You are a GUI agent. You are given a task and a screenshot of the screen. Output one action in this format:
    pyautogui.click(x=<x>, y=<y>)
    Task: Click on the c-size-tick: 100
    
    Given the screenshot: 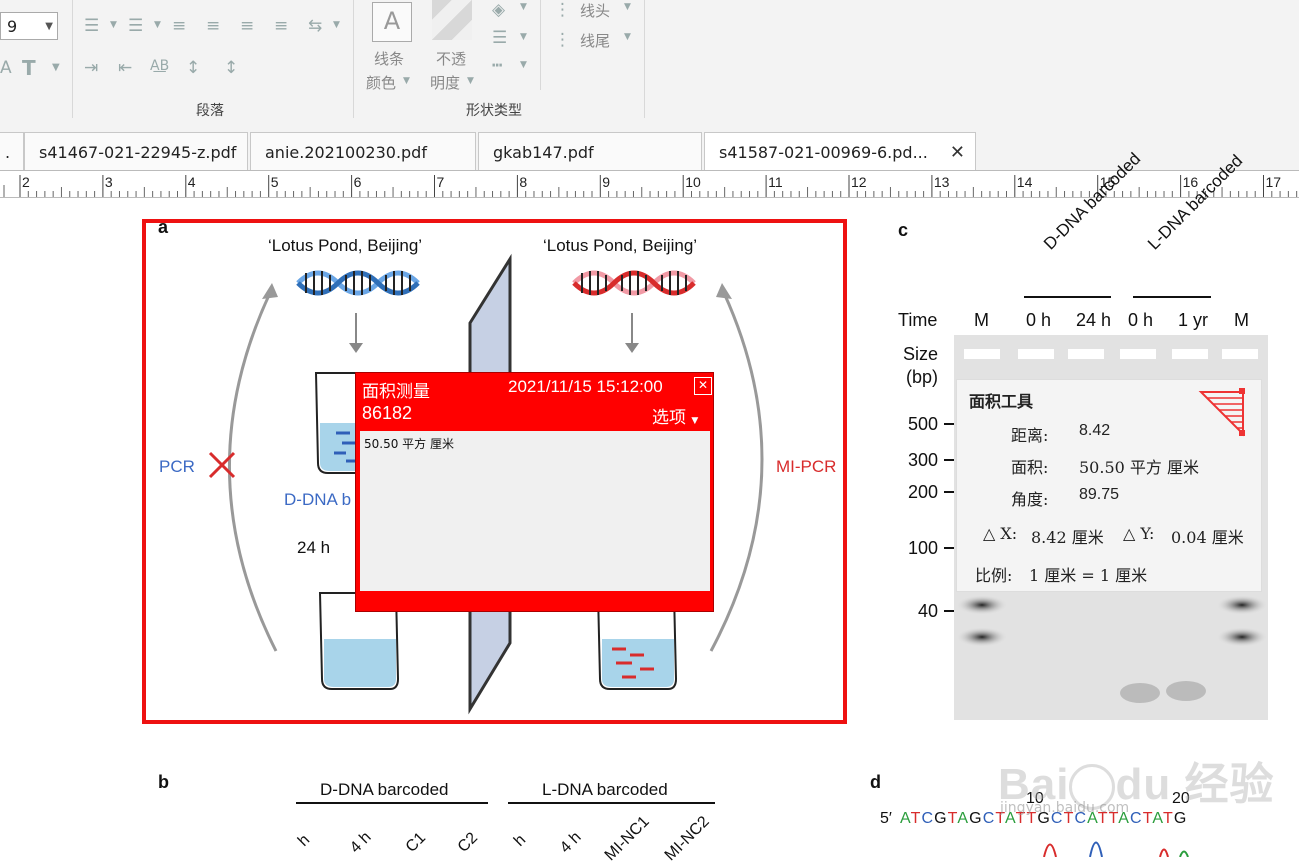 What is the action you would take?
    pyautogui.click(x=923, y=548)
    